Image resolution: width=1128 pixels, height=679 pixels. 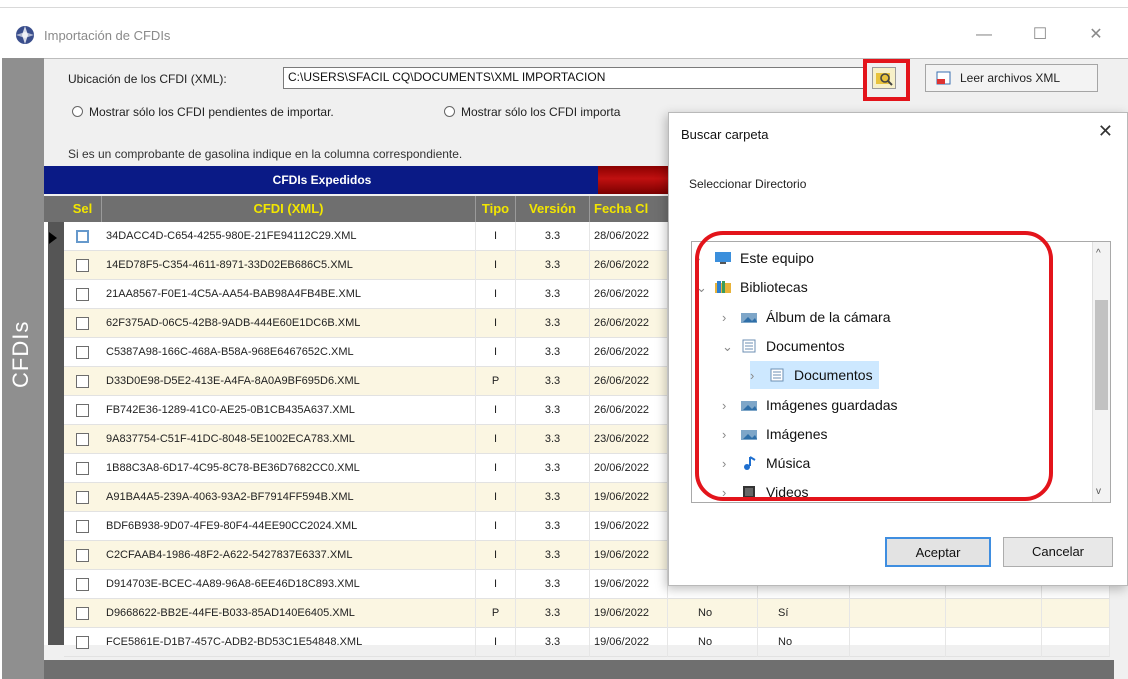 What do you see at coordinates (783, 346) in the screenshot?
I see `tree-item: ⌄ Documentos` at bounding box center [783, 346].